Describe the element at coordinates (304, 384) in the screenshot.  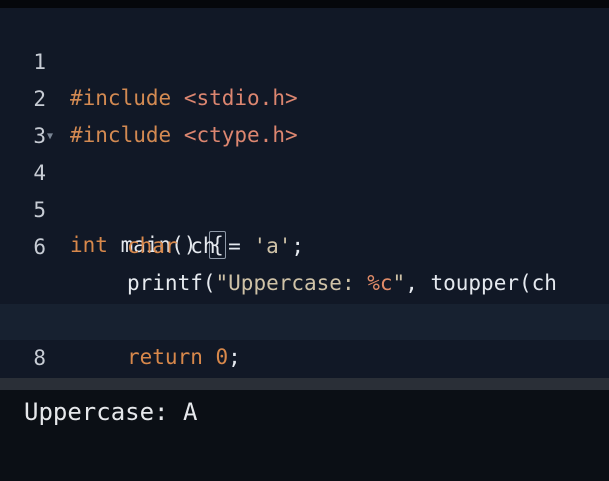
I see `panel-splitter` at that location.